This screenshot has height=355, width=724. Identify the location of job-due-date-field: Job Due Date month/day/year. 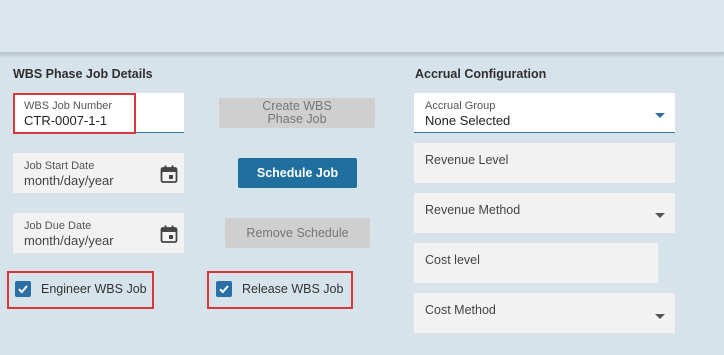
(98, 233).